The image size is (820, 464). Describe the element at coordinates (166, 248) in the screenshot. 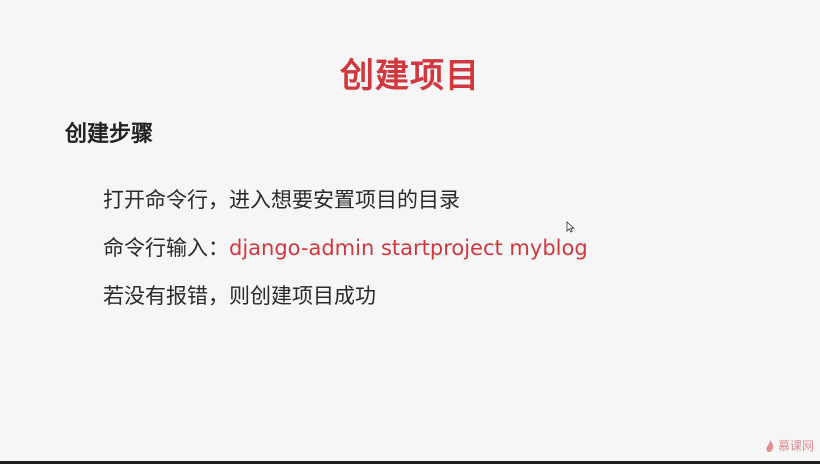

I see `step-text: 命令行输入：` at that location.